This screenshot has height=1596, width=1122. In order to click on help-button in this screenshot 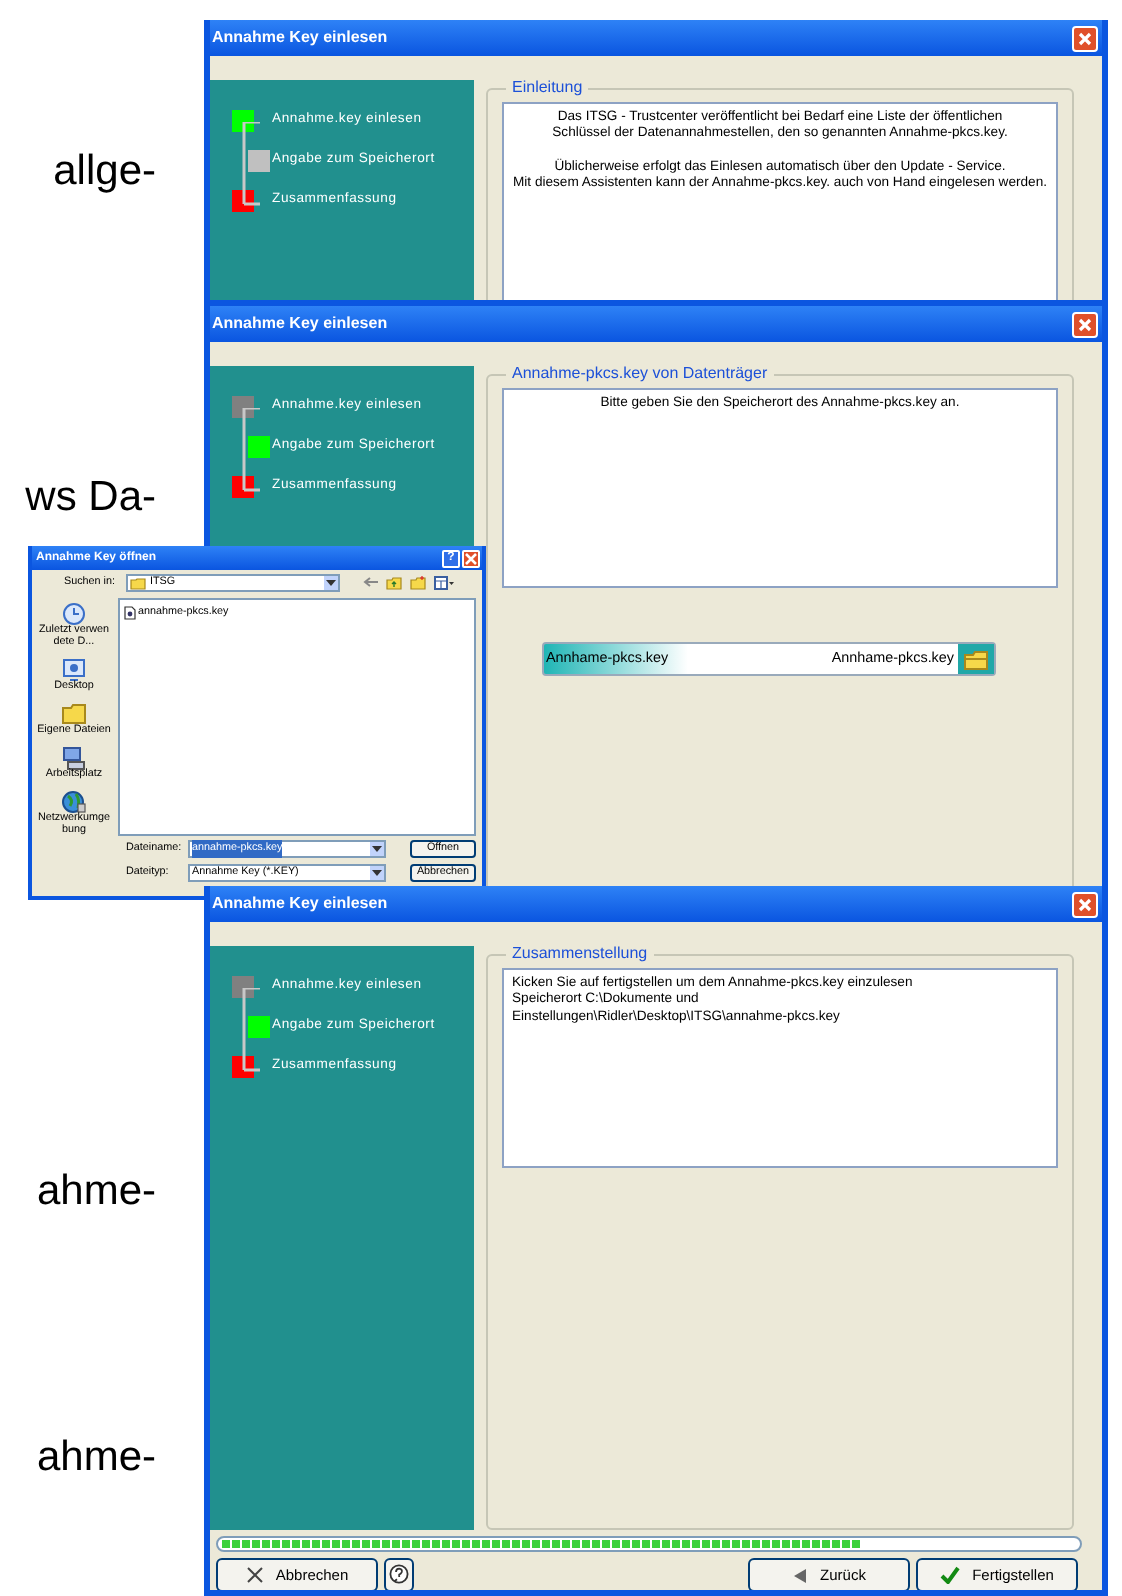, I will do `click(399, 1574)`.